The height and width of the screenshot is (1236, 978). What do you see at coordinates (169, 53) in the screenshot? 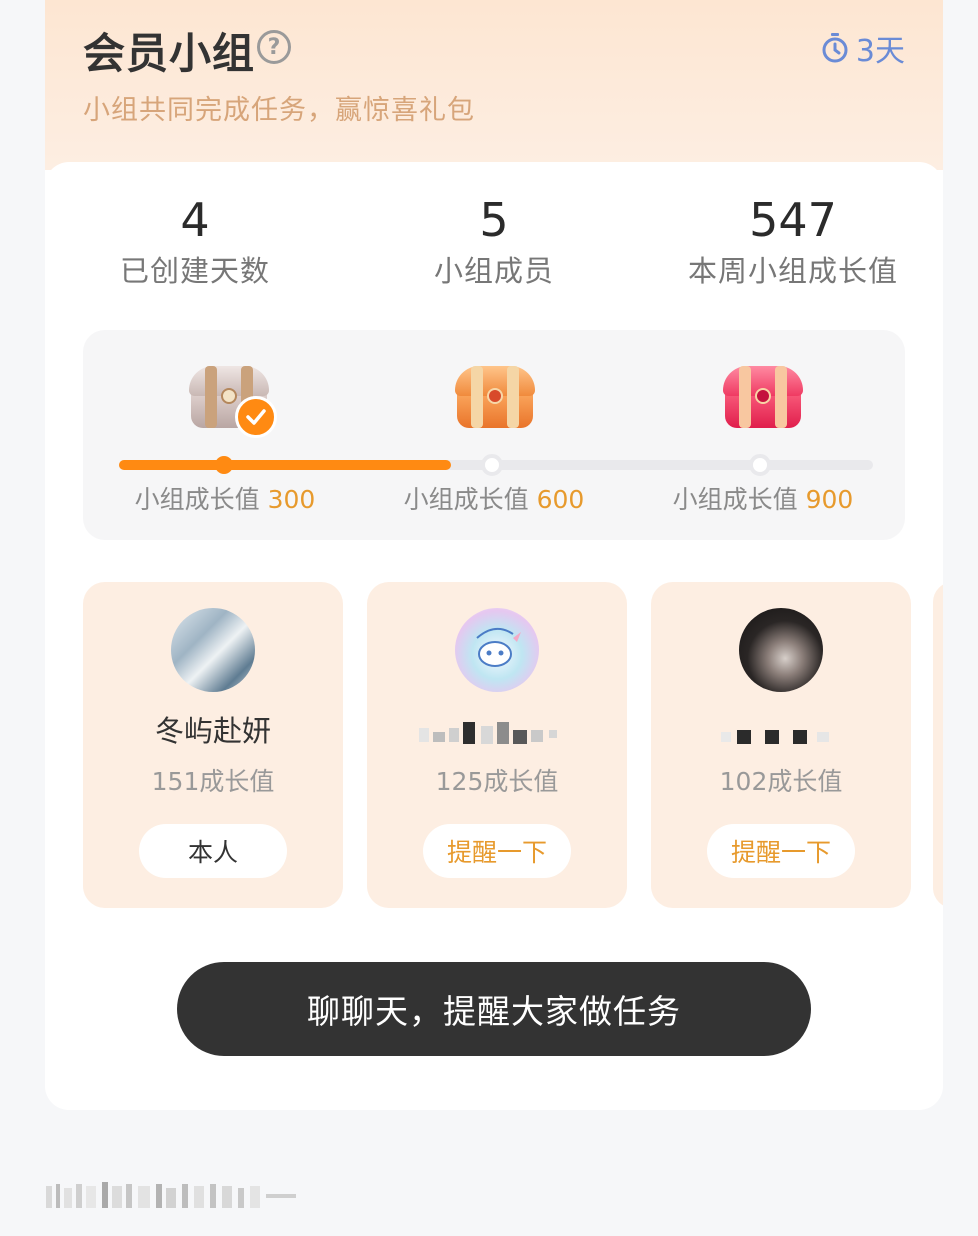
I see `page-title: 会员小组` at bounding box center [169, 53].